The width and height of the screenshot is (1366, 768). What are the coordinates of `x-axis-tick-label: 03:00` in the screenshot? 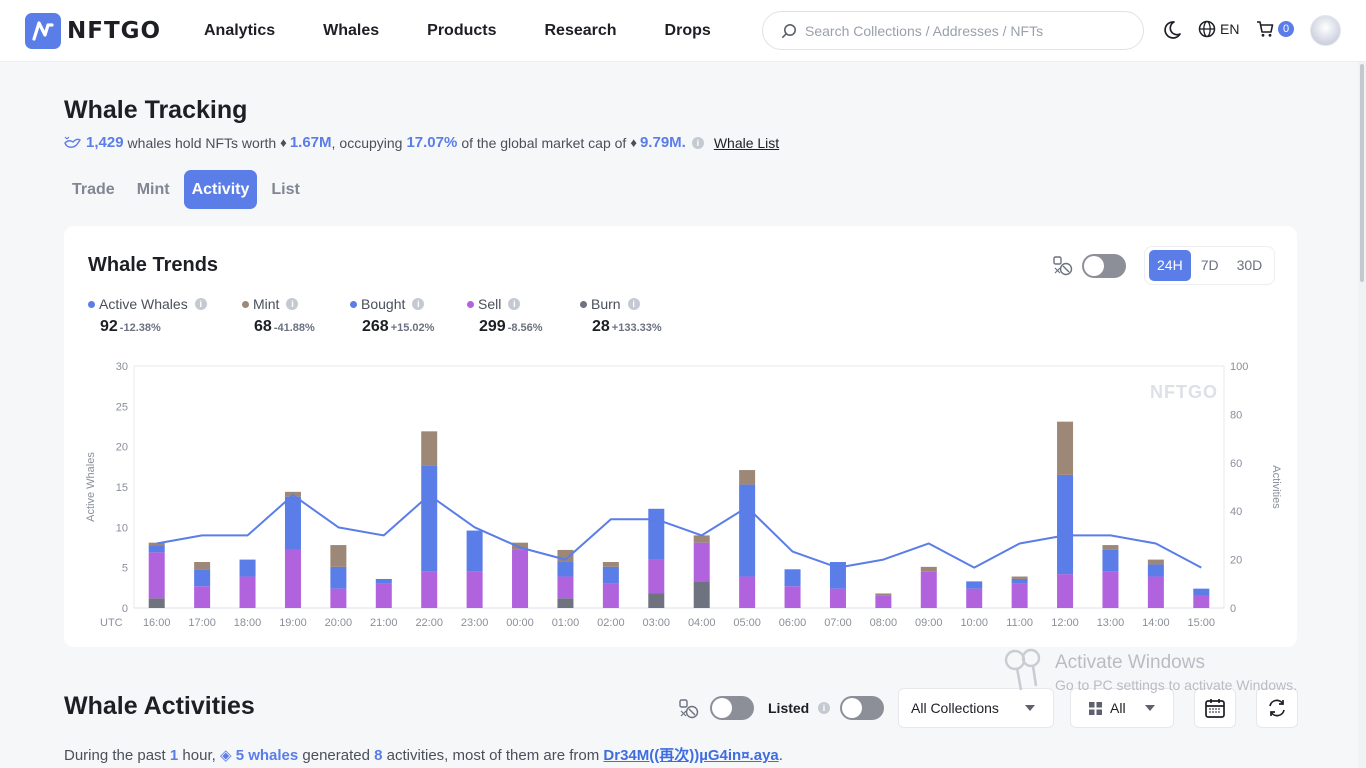 It's located at (657, 623).